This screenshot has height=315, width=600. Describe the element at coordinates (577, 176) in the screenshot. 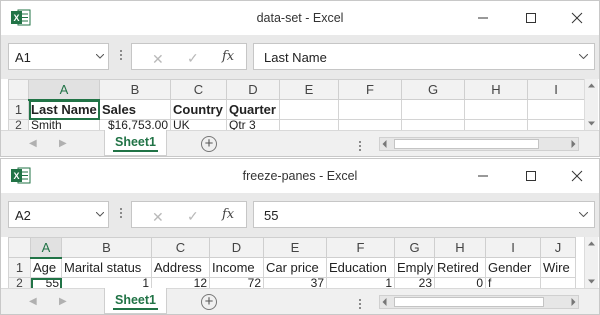

I see `close-button` at that location.